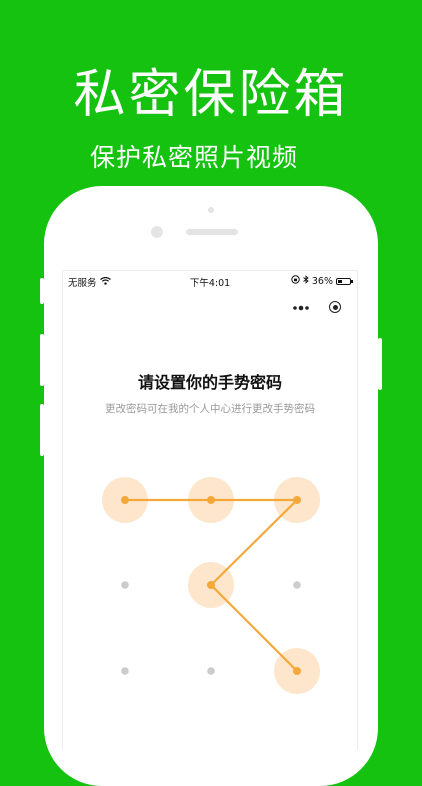 This screenshot has width=422, height=786. I want to click on earpiece-speaker, so click(212, 232).